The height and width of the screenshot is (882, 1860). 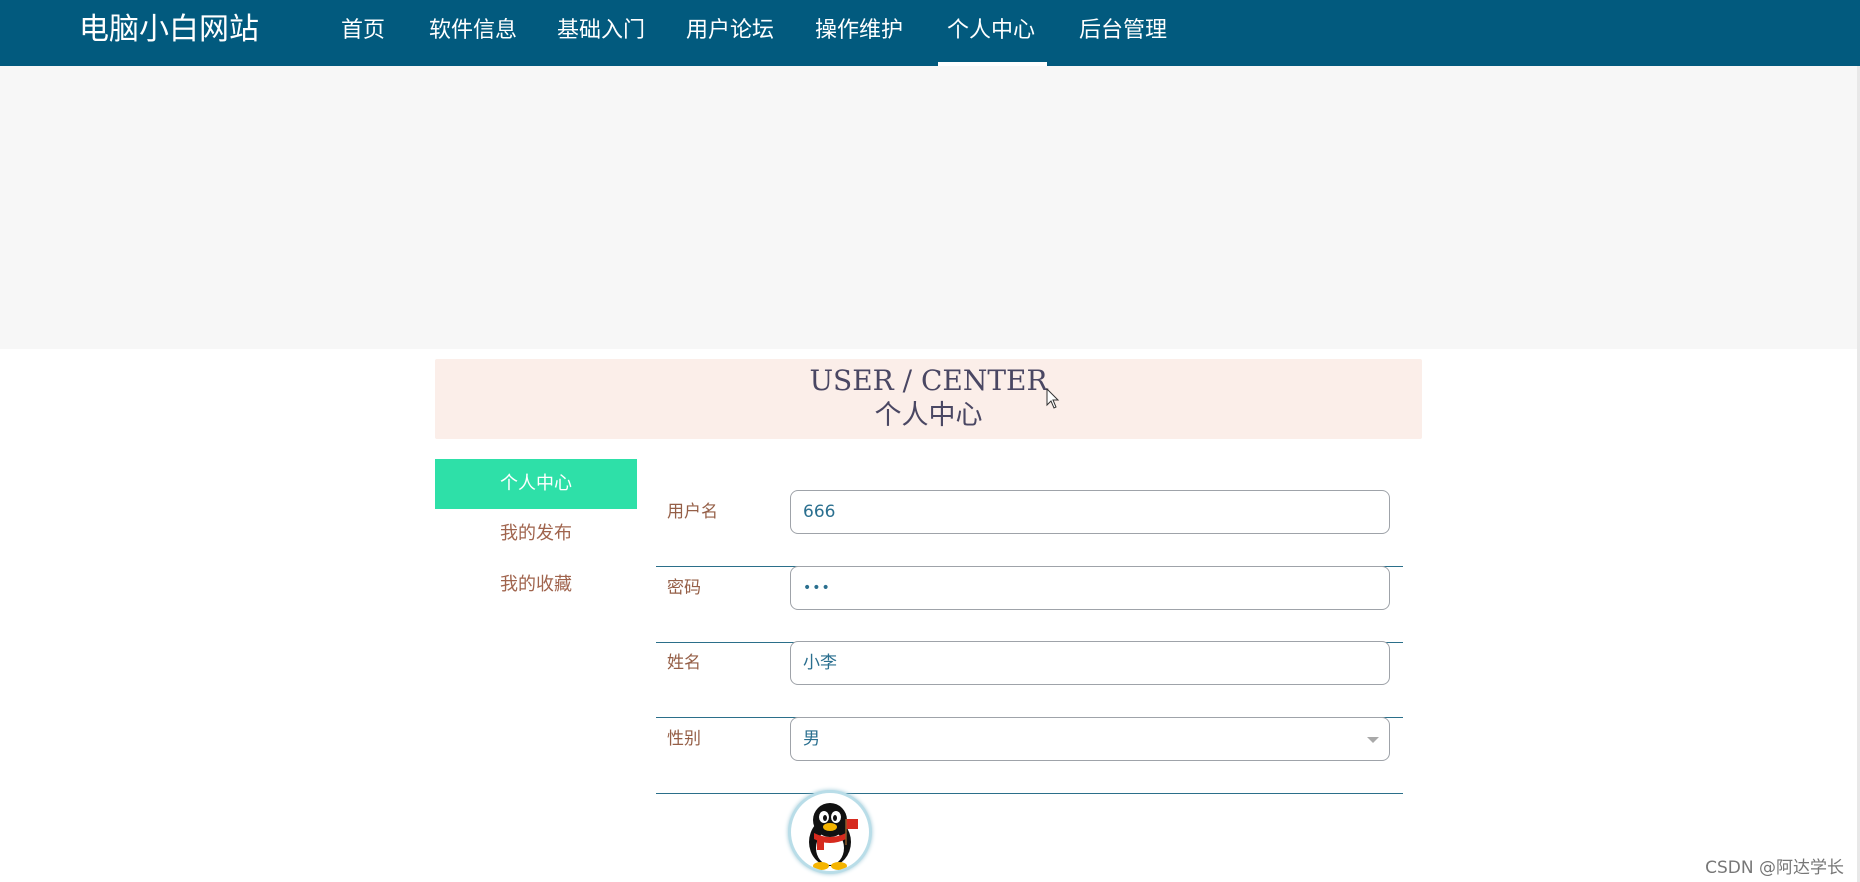 I want to click on form-row-username: 用户名 666, so click(x=1029, y=528).